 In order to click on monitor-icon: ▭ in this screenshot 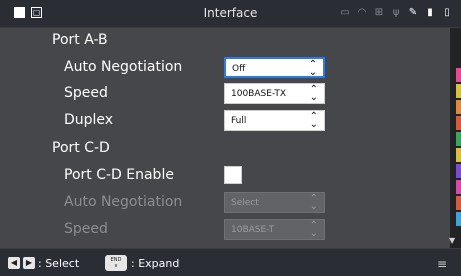, I will do `click(345, 12)`.